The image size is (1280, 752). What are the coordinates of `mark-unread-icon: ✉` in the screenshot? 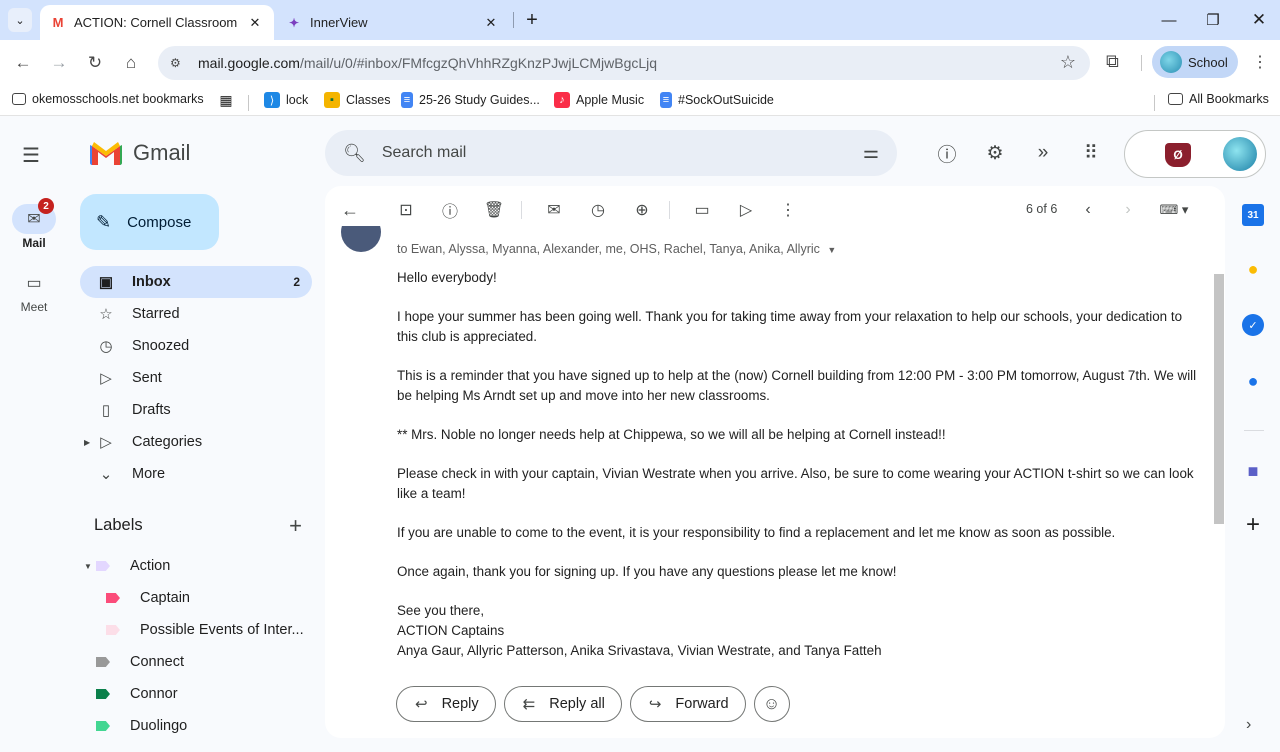 It's located at (554, 210).